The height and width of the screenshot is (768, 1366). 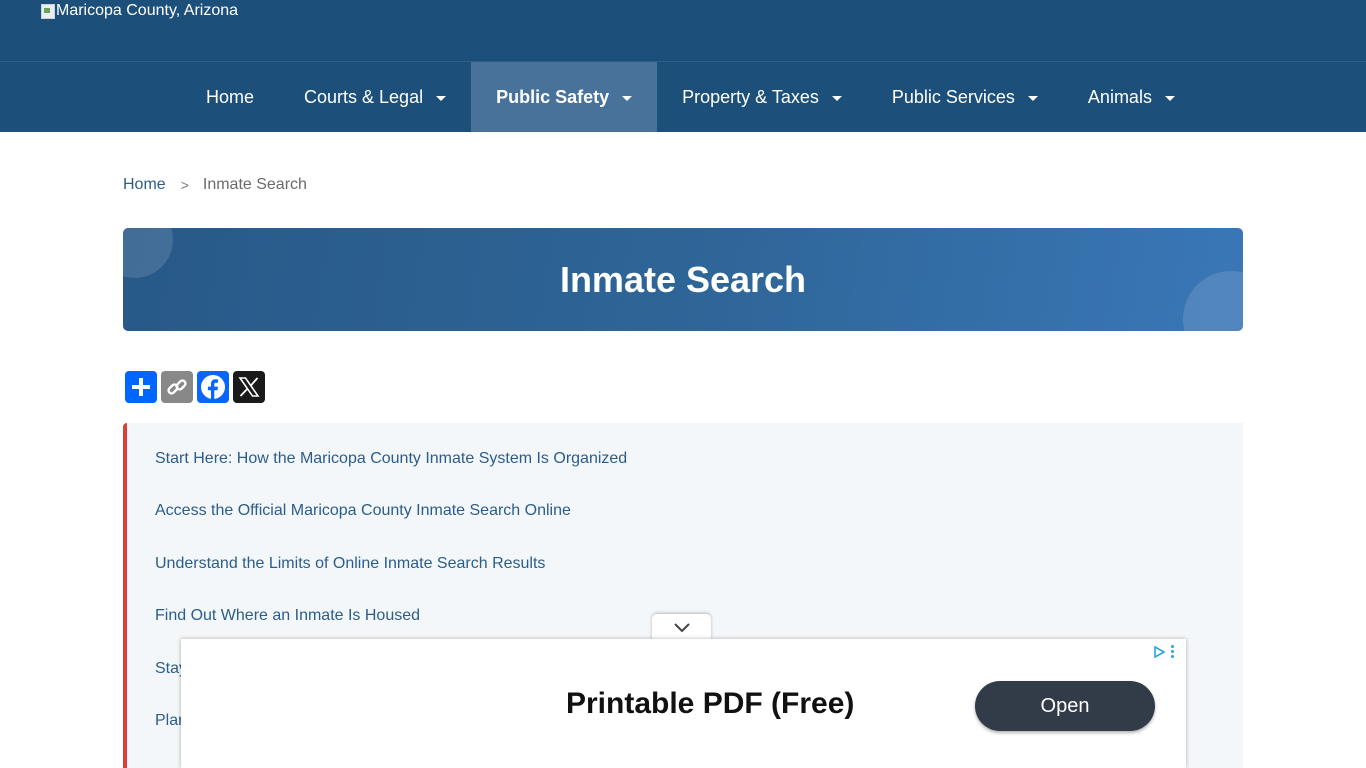 What do you see at coordinates (147, 10) in the screenshot?
I see `logo-alt-text: Maricopa County, Arizona` at bounding box center [147, 10].